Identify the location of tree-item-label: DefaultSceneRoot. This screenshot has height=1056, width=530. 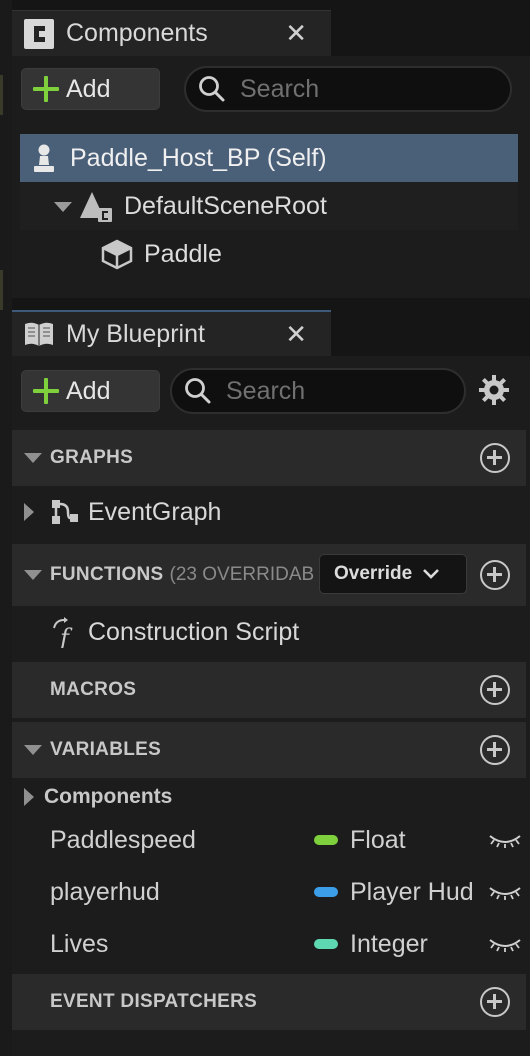
(225, 206).